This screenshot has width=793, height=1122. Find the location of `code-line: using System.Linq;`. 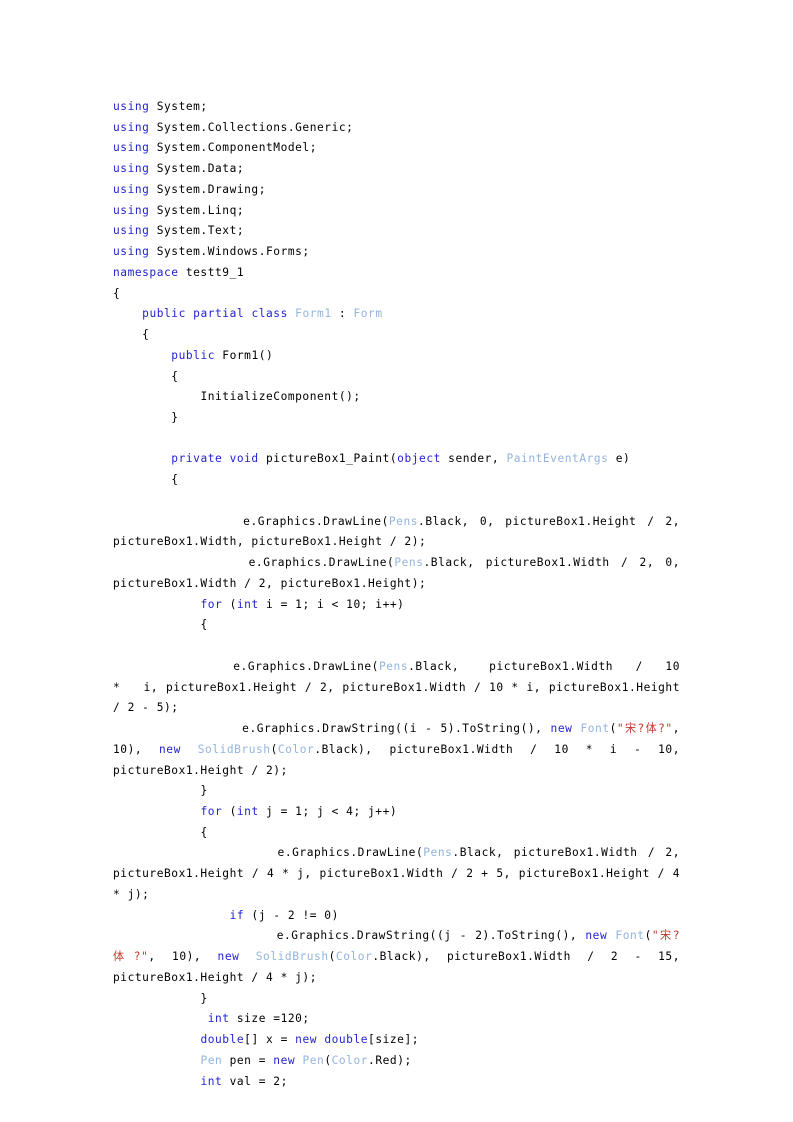

code-line: using System.Linq; is located at coordinates (396, 211).